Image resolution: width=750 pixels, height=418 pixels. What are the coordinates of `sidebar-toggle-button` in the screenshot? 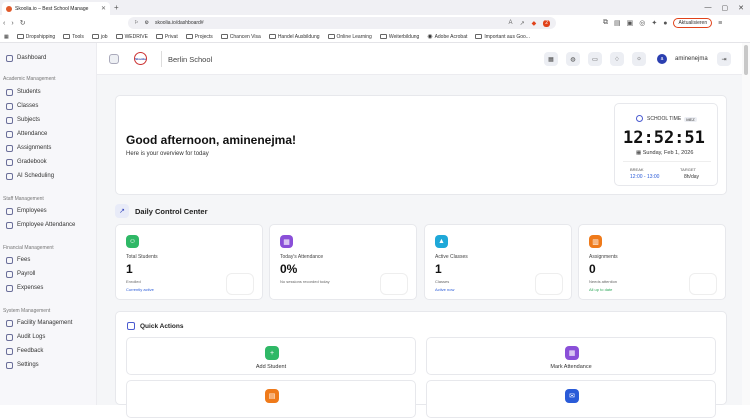 It's located at (114, 59).